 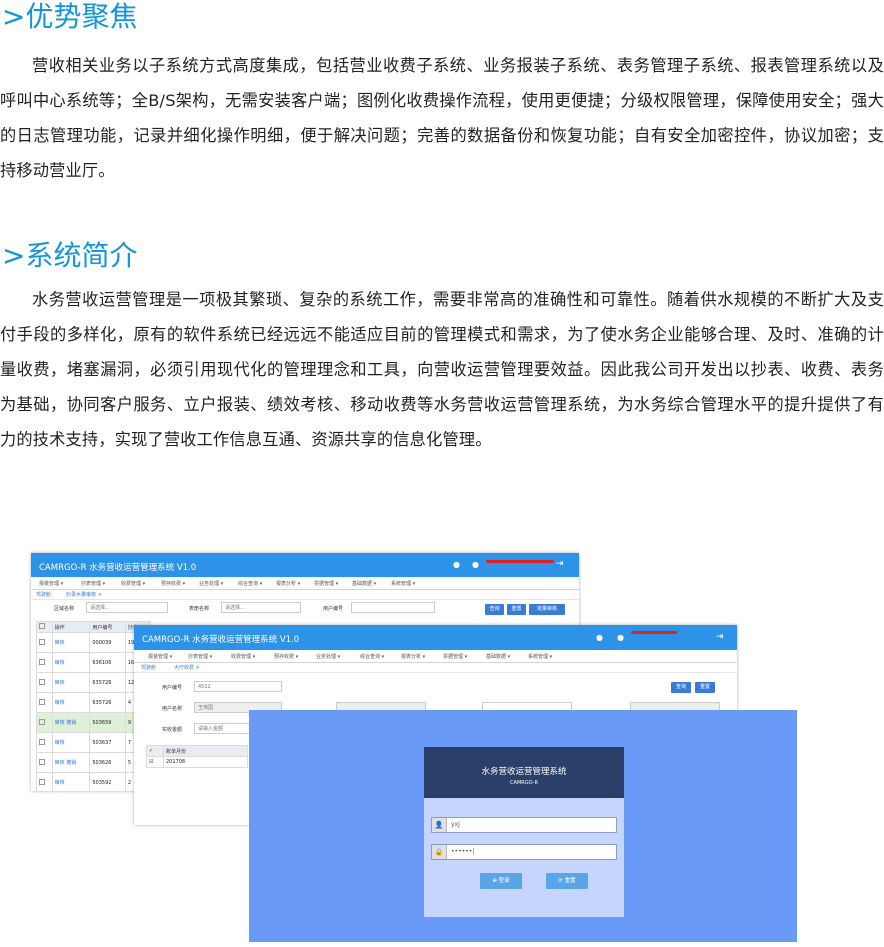 What do you see at coordinates (187, 667) in the screenshot?
I see `tab-hall-charge: 大厅收费 ×` at bounding box center [187, 667].